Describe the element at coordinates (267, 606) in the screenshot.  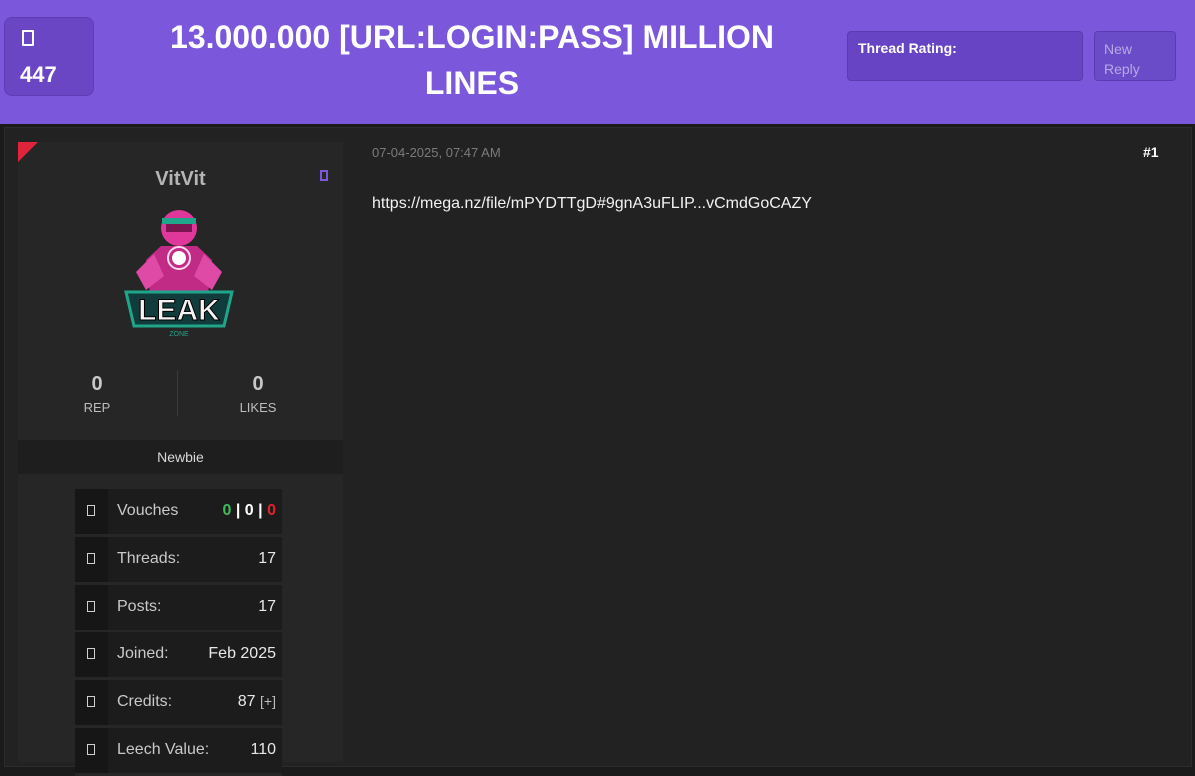
I see `posts-value: 17` at that location.